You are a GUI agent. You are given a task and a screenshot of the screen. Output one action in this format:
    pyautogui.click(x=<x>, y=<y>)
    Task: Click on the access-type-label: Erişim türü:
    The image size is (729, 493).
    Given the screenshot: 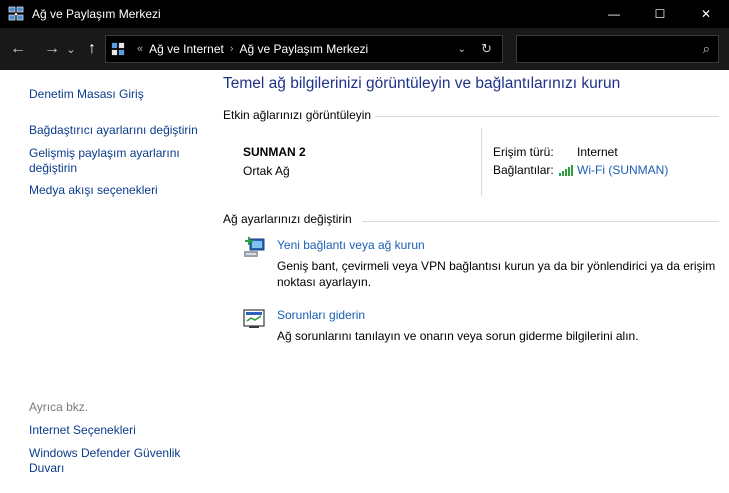 What is the action you would take?
    pyautogui.click(x=523, y=152)
    